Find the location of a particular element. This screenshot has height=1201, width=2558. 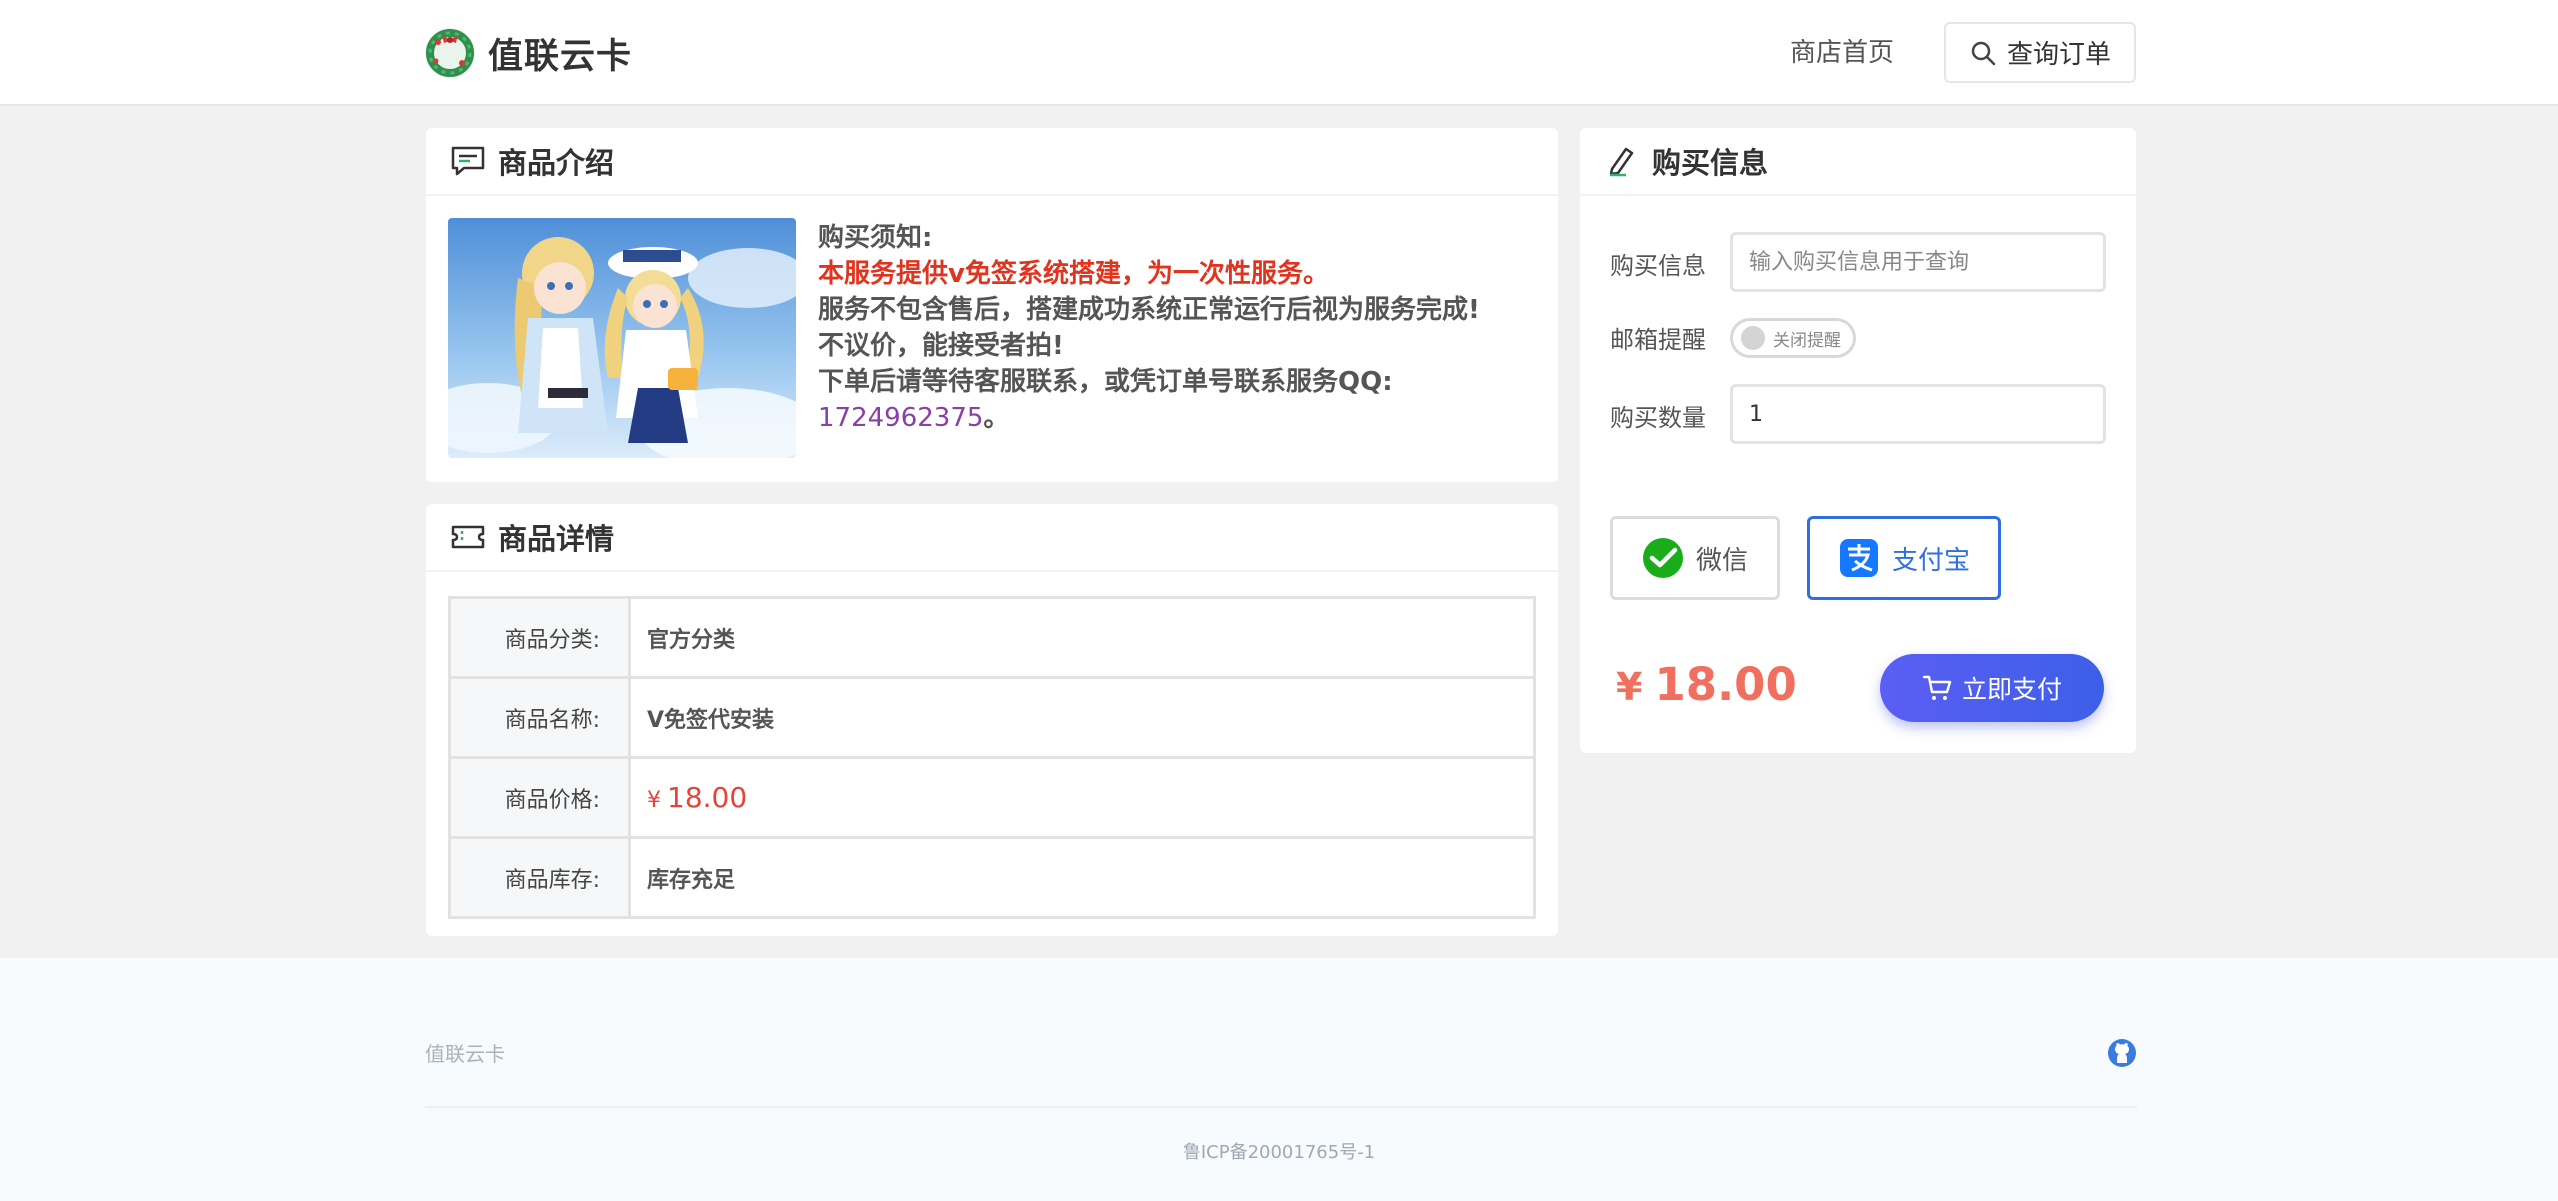

detail-value-name: V免签代安装 is located at coordinates (1082, 717).